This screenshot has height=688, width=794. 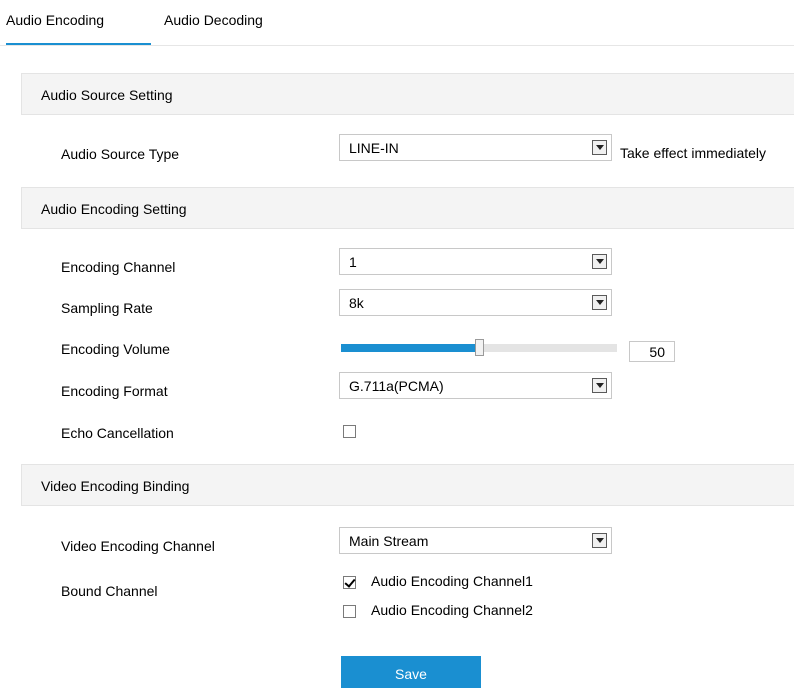 I want to click on bound-channel1-checkbox, so click(x=349, y=582).